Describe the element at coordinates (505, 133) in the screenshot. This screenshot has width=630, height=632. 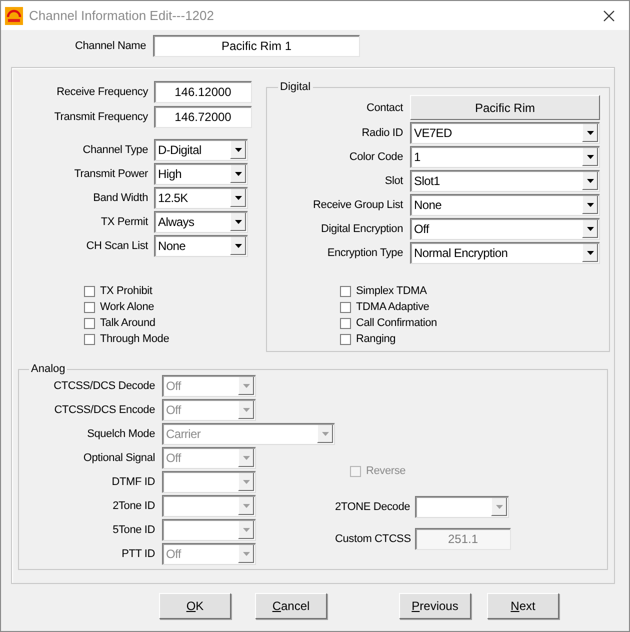
I see `dropdown-field: VE7ED` at that location.